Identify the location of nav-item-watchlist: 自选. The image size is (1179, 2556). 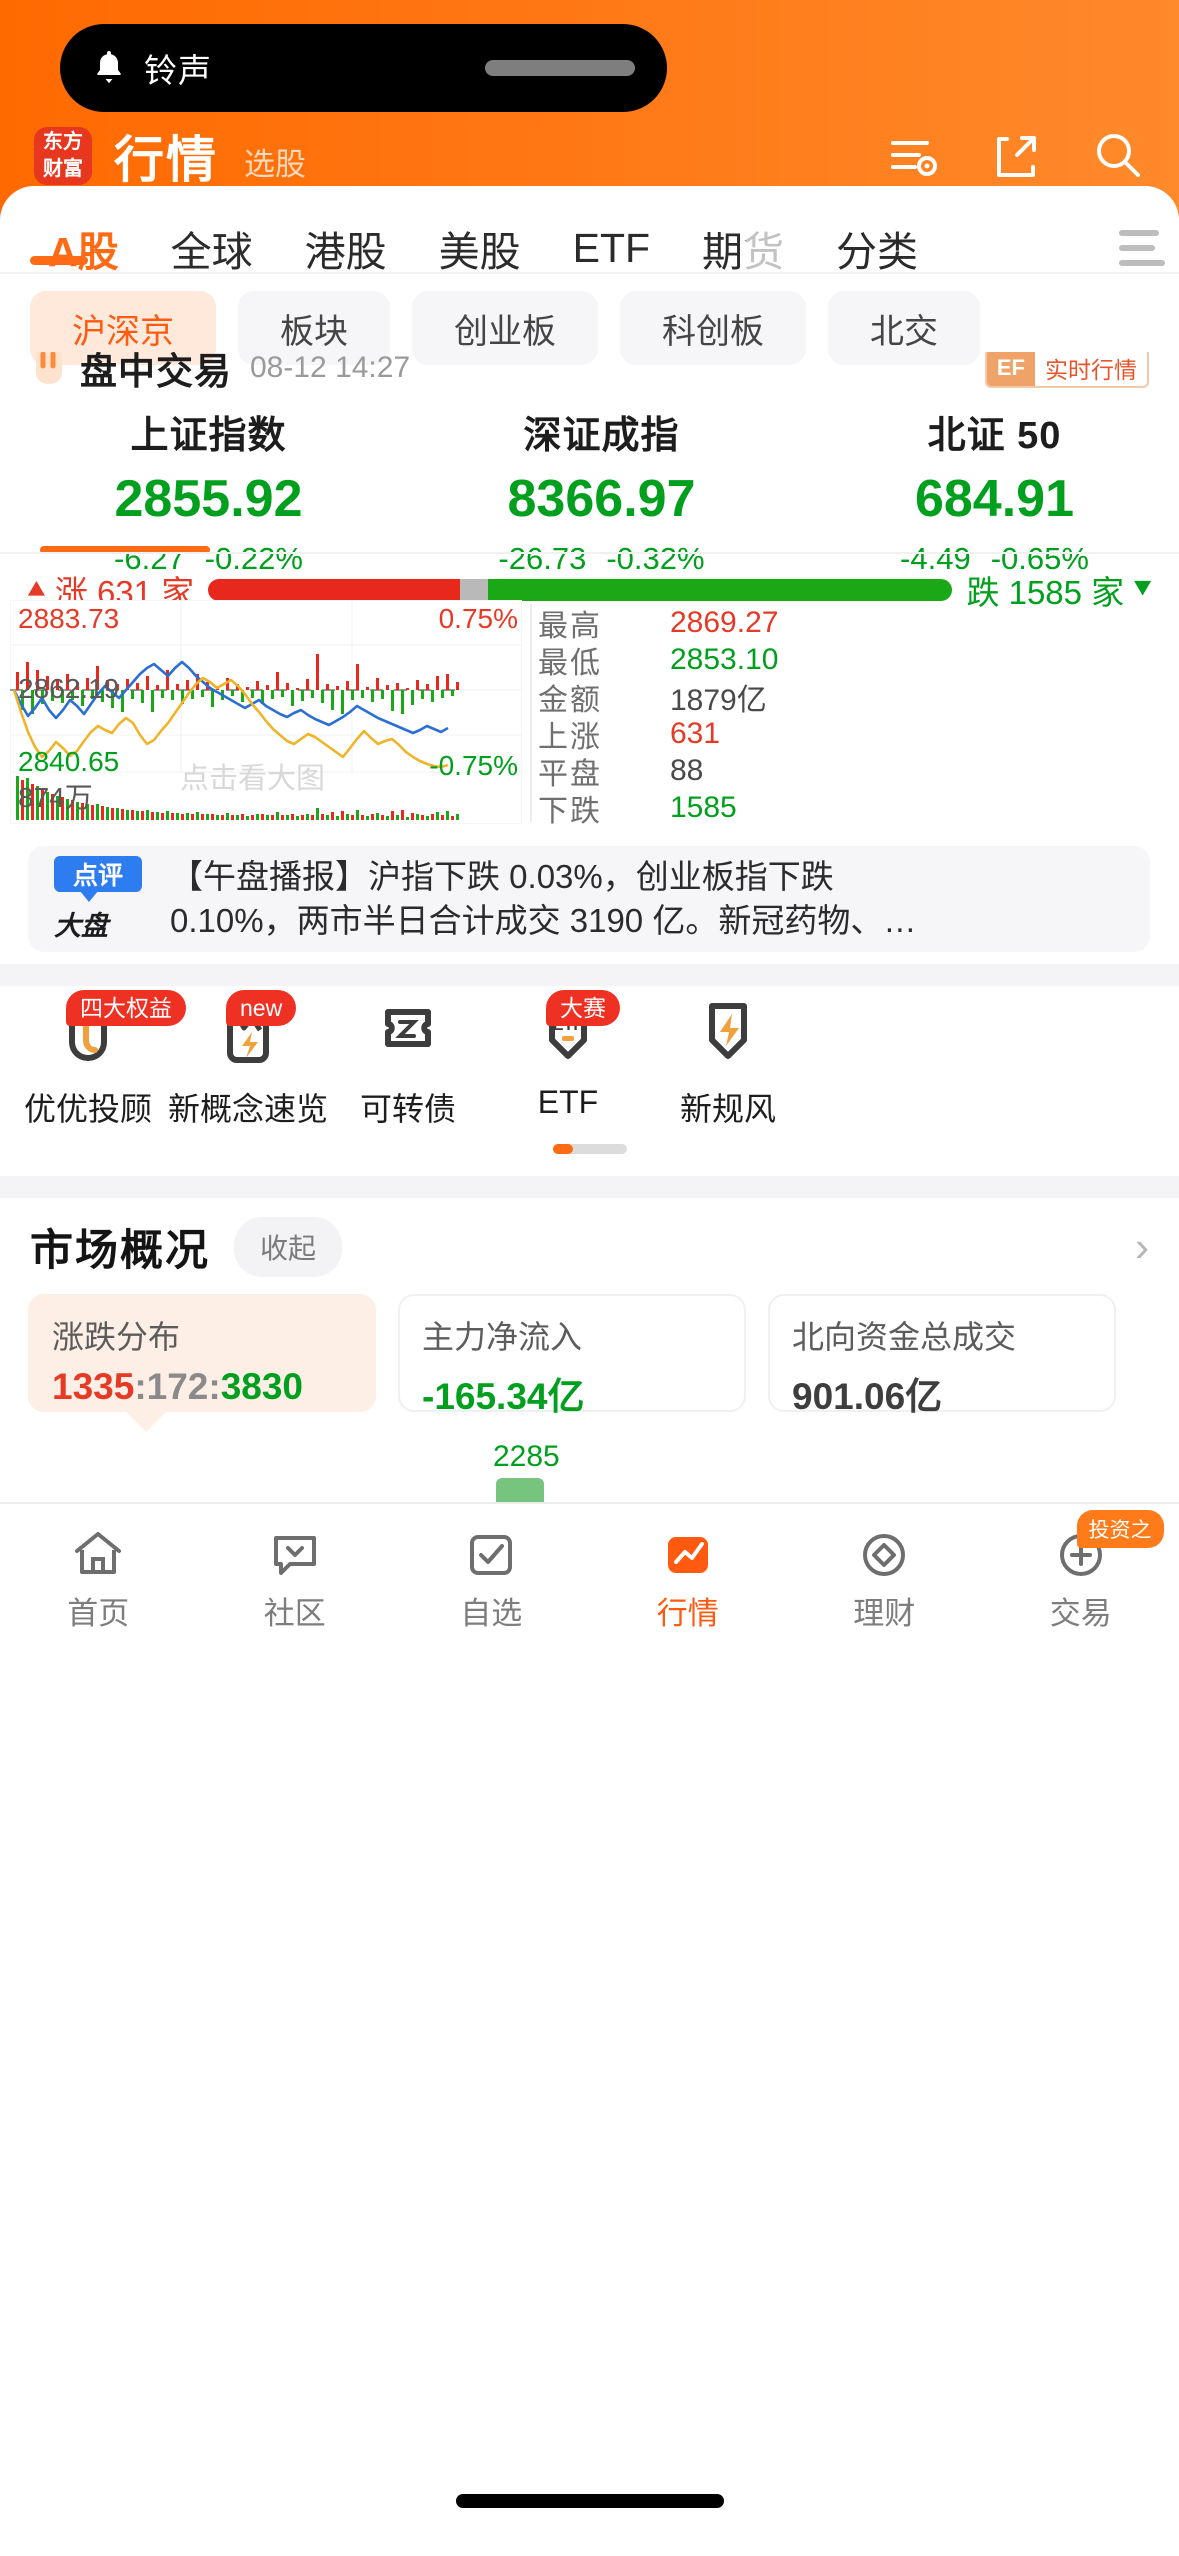
(491, 1579).